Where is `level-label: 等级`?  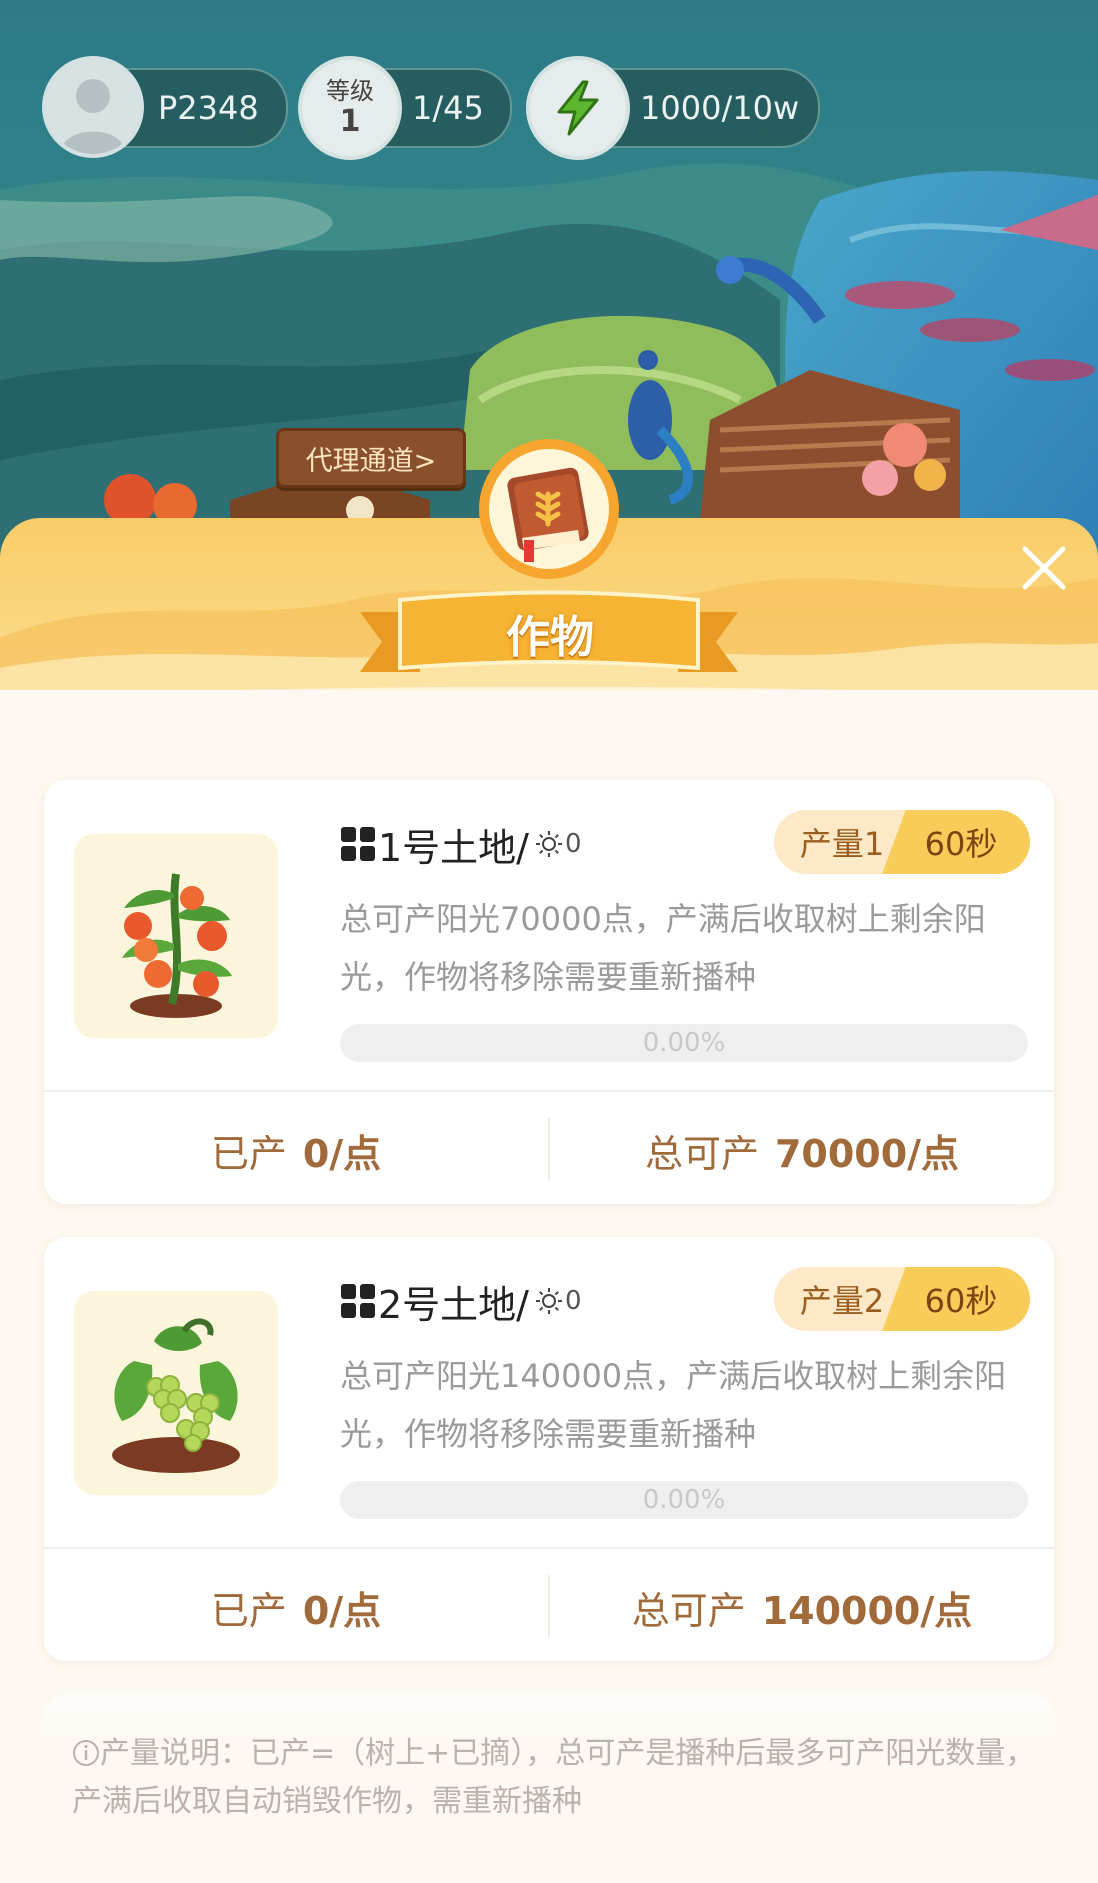
level-label: 等级 is located at coordinates (350, 91).